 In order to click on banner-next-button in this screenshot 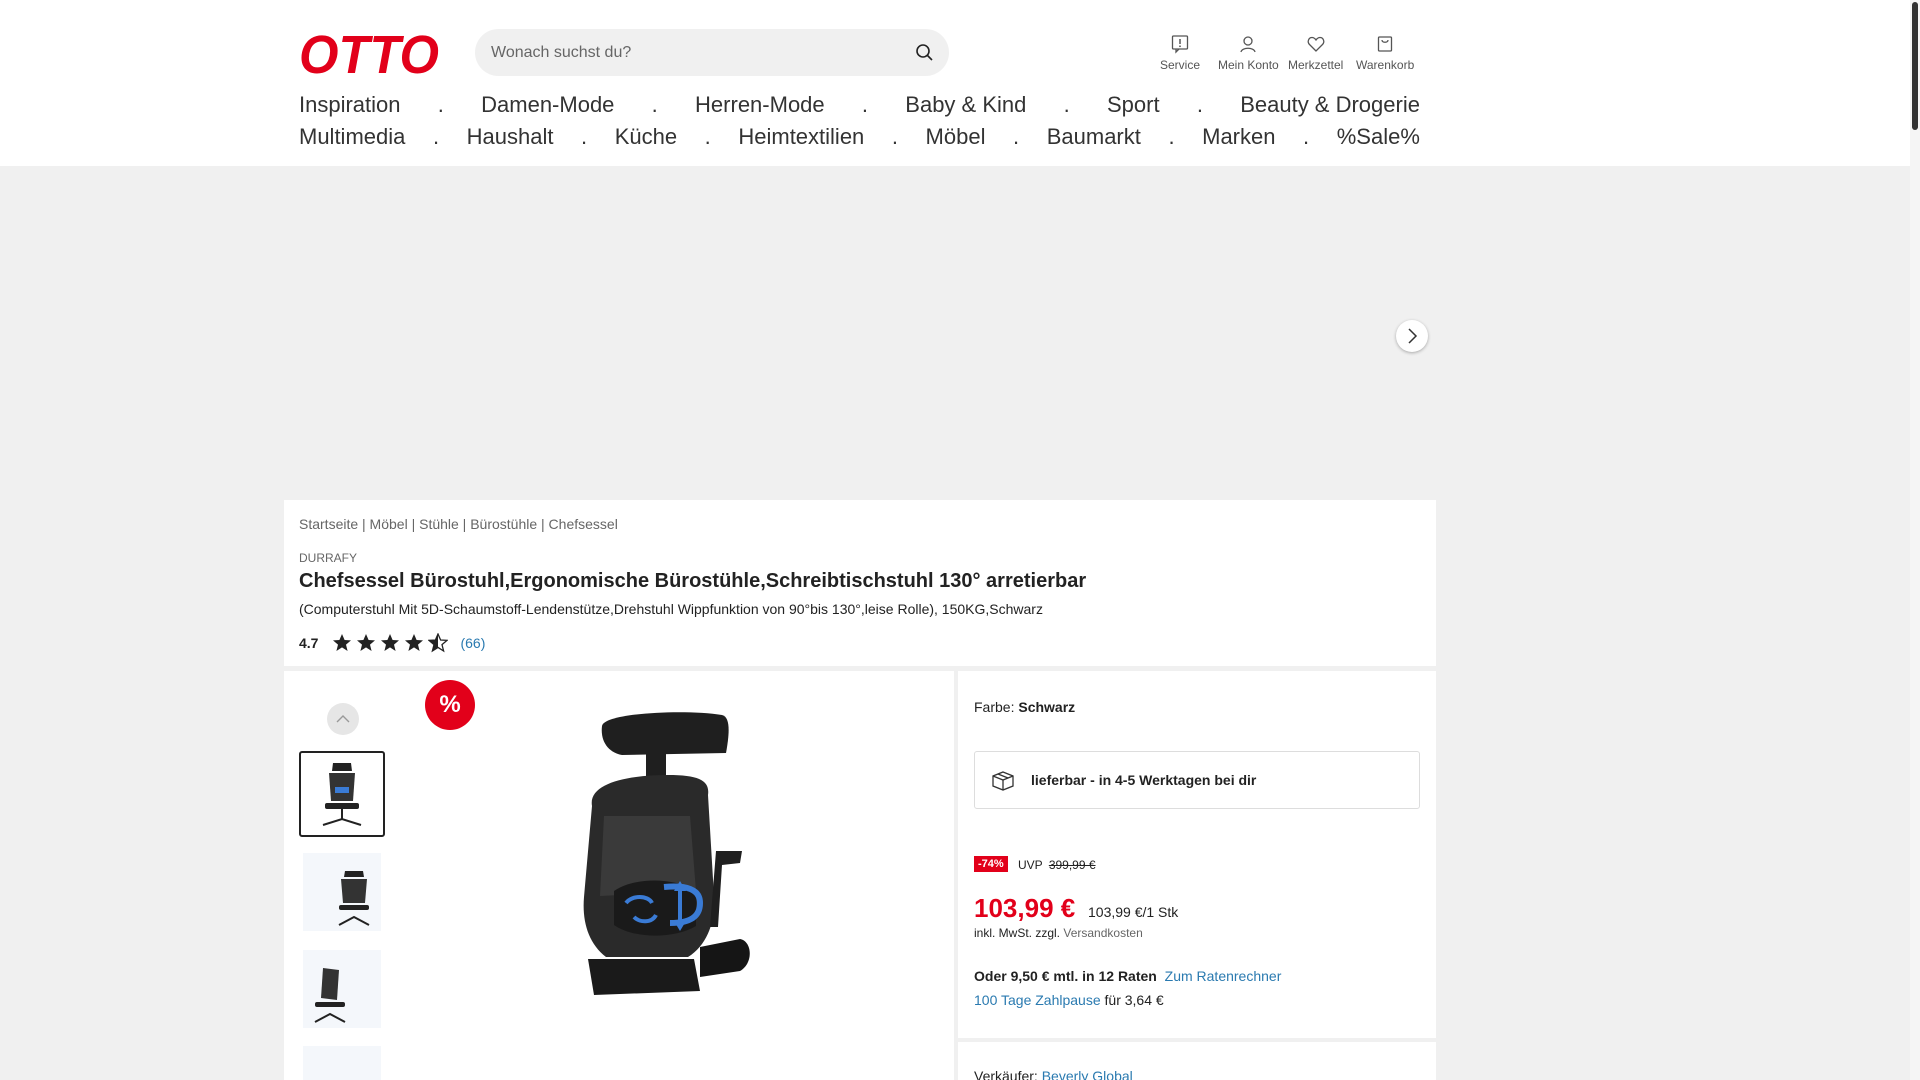, I will do `click(1412, 336)`.